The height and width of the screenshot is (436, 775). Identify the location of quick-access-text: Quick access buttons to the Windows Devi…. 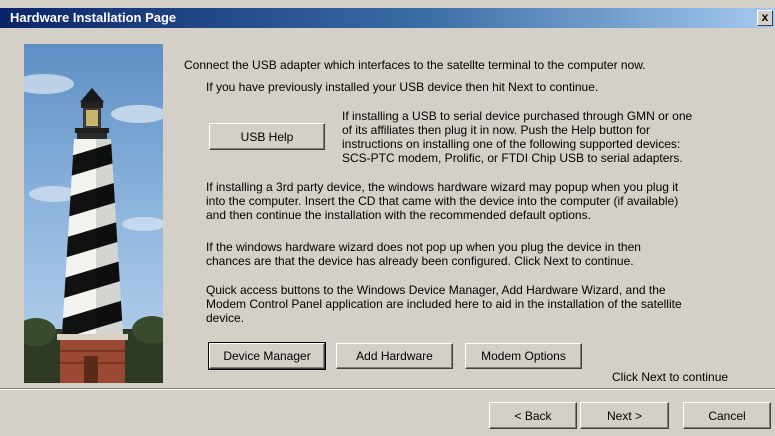
(486, 304).